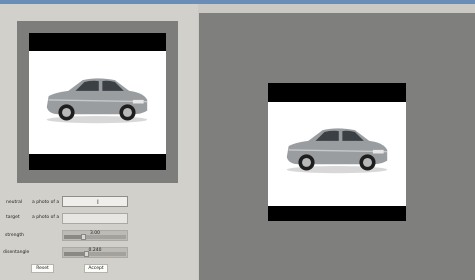 The width and height of the screenshot is (475, 280). I want to click on threshold-slider: 0.240, so click(95, 252).